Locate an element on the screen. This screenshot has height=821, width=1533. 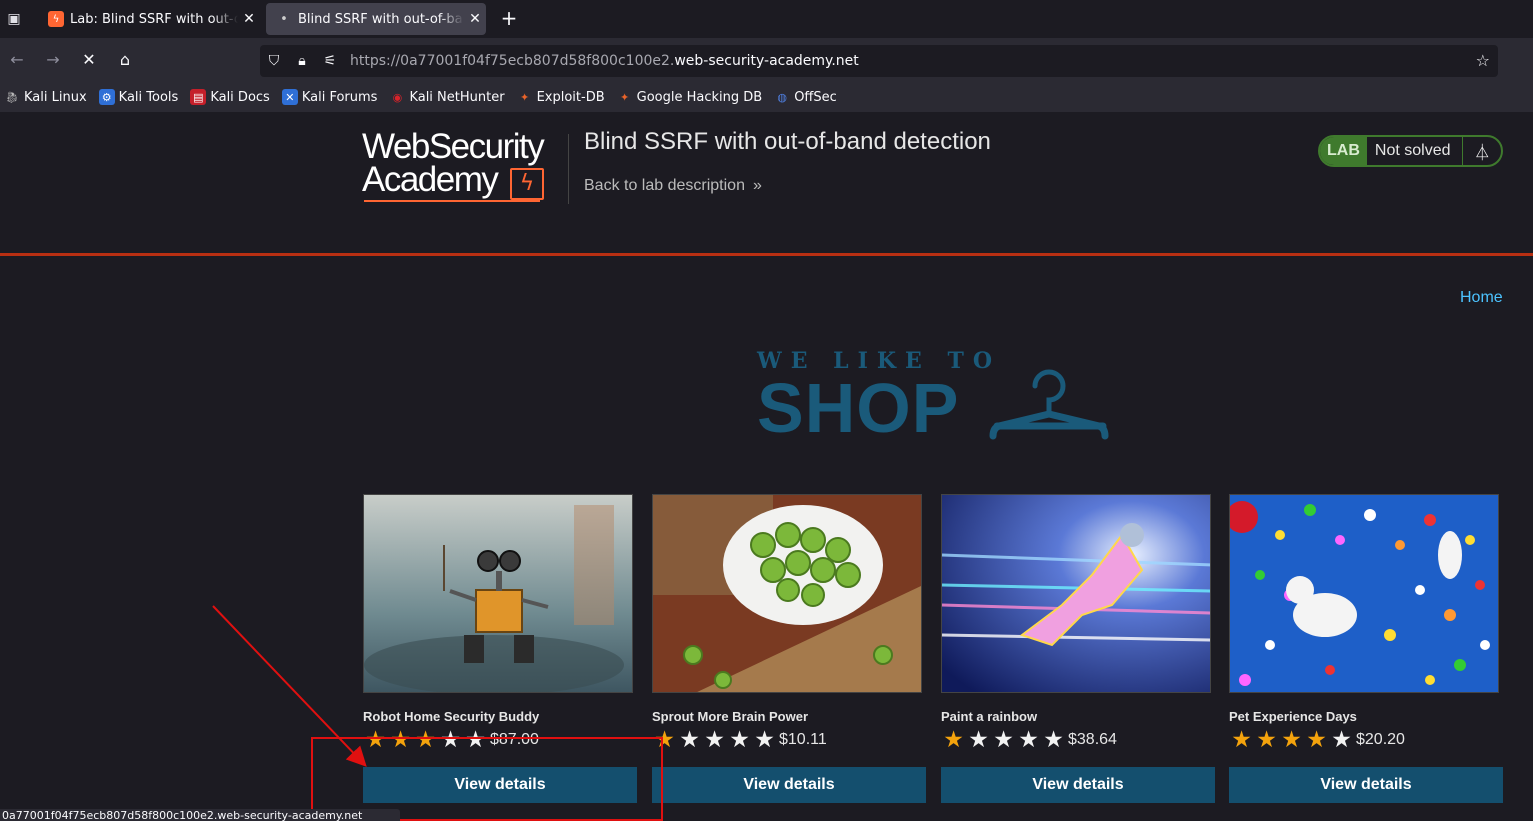
bookmark-star-icon: ☆ is located at coordinates (1483, 60).